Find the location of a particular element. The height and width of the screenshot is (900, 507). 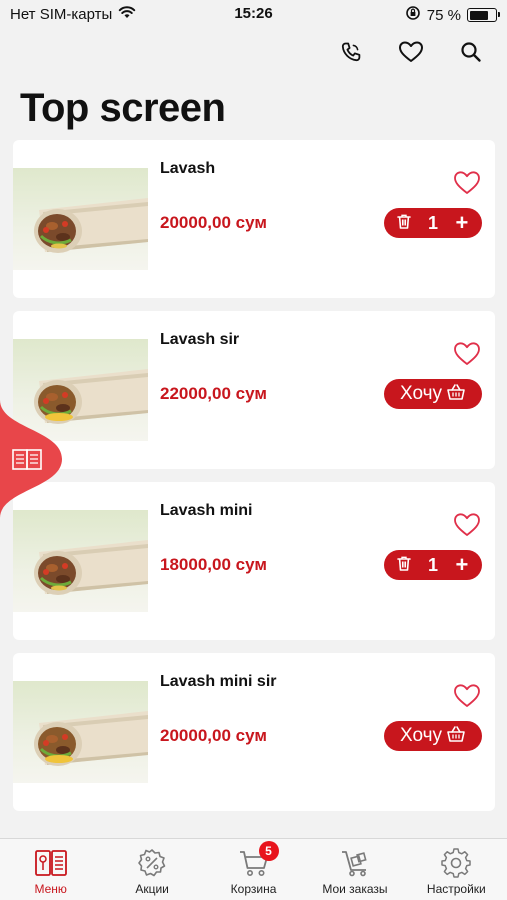

nav-item-3: 5 Корзина is located at coordinates (253, 869).